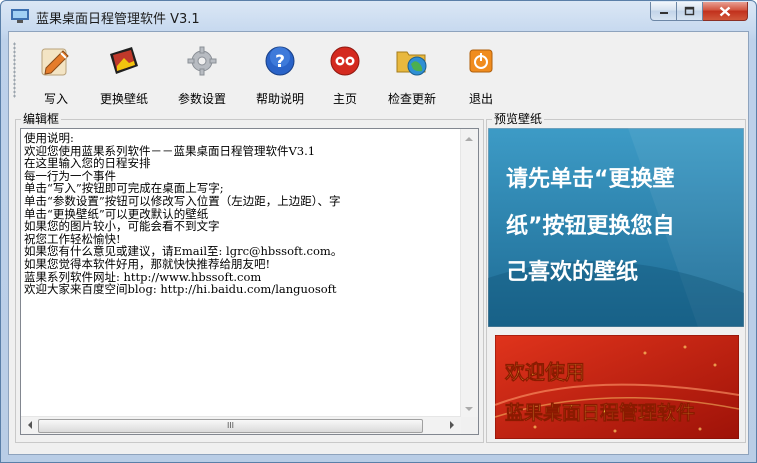 Image resolution: width=757 pixels, height=463 pixels. What do you see at coordinates (124, 60) in the screenshot?
I see `wallpaper-icon` at bounding box center [124, 60].